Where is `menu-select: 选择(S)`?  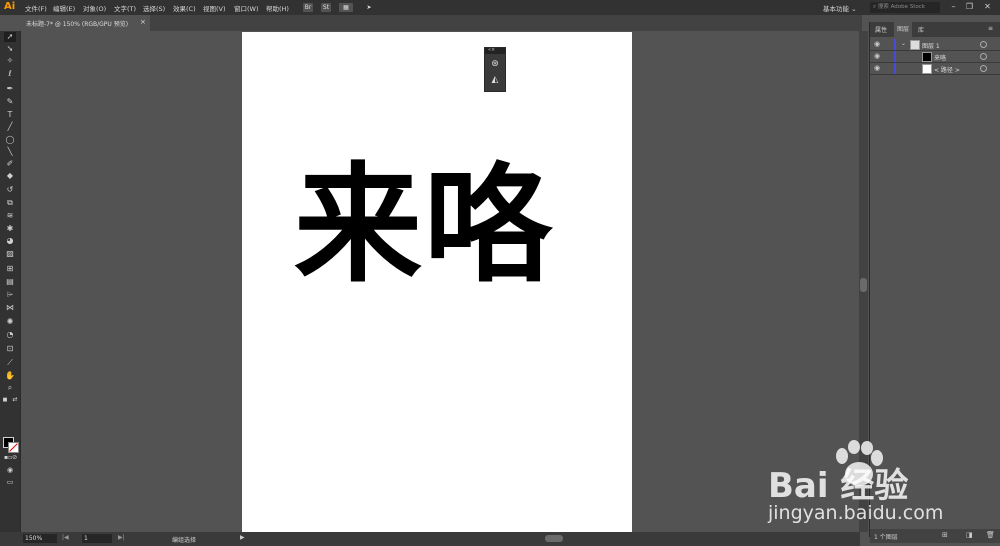 menu-select: 选择(S) is located at coordinates (154, 8).